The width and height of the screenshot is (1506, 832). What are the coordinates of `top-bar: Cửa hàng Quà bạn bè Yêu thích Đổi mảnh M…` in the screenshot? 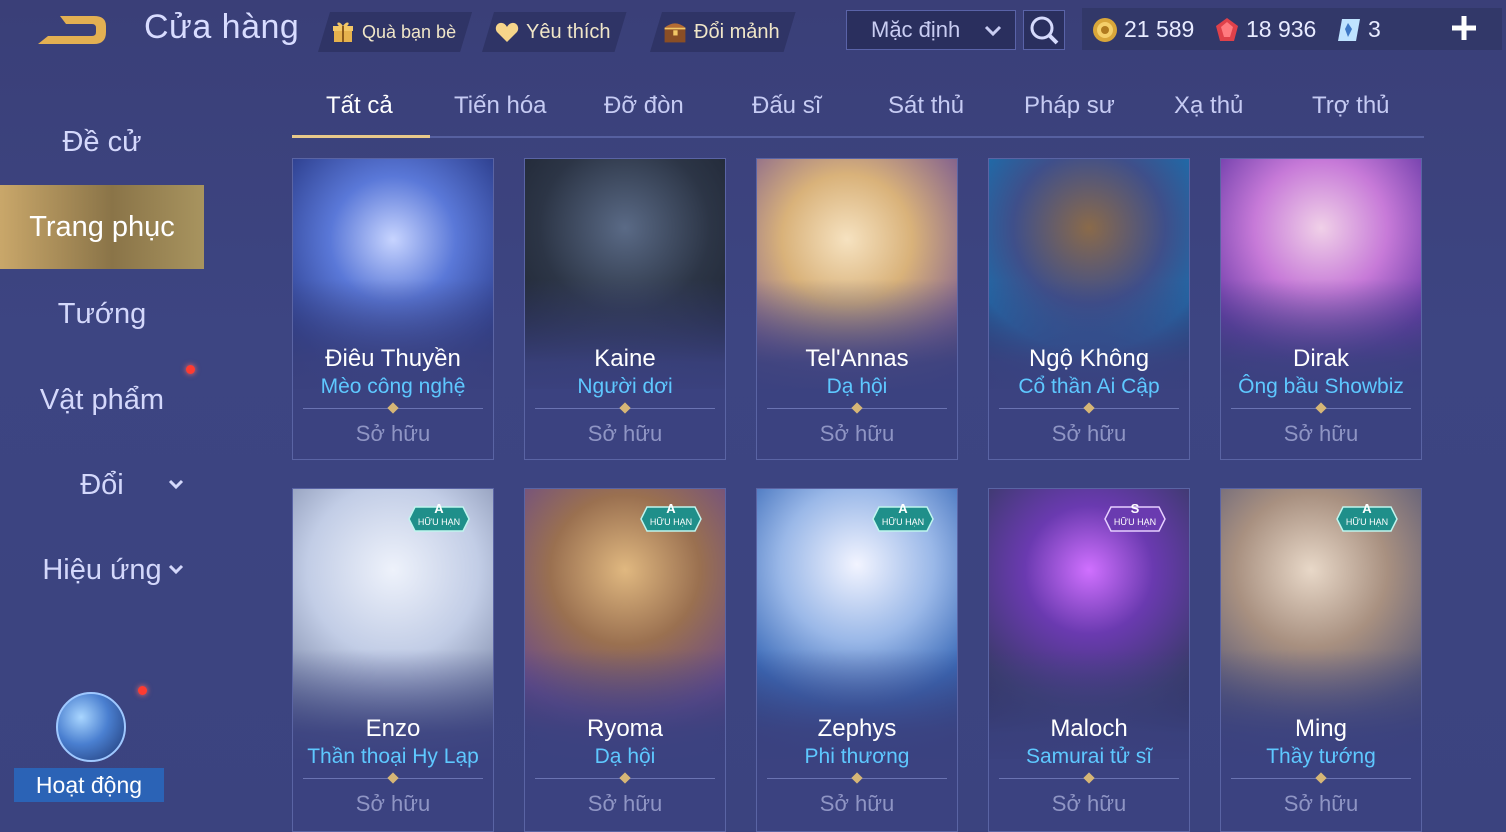 It's located at (753, 31).